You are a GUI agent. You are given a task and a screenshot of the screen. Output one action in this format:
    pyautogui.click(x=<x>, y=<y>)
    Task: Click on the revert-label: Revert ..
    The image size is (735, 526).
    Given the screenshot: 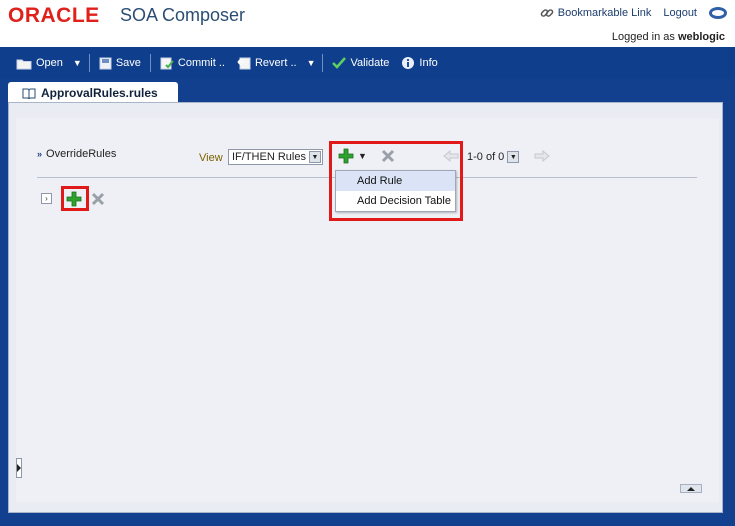 What is the action you would take?
    pyautogui.click(x=275, y=63)
    